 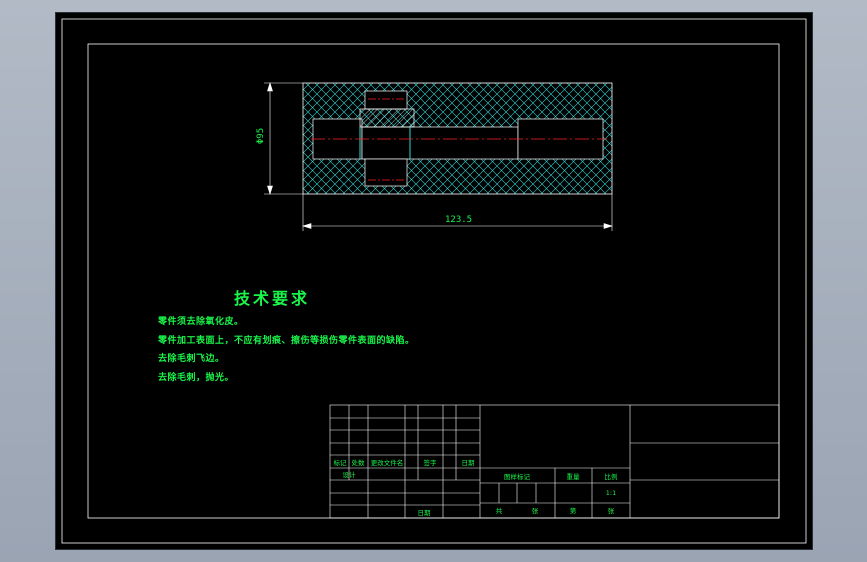 I want to click on page-sheet-label: 张, so click(x=611, y=511).